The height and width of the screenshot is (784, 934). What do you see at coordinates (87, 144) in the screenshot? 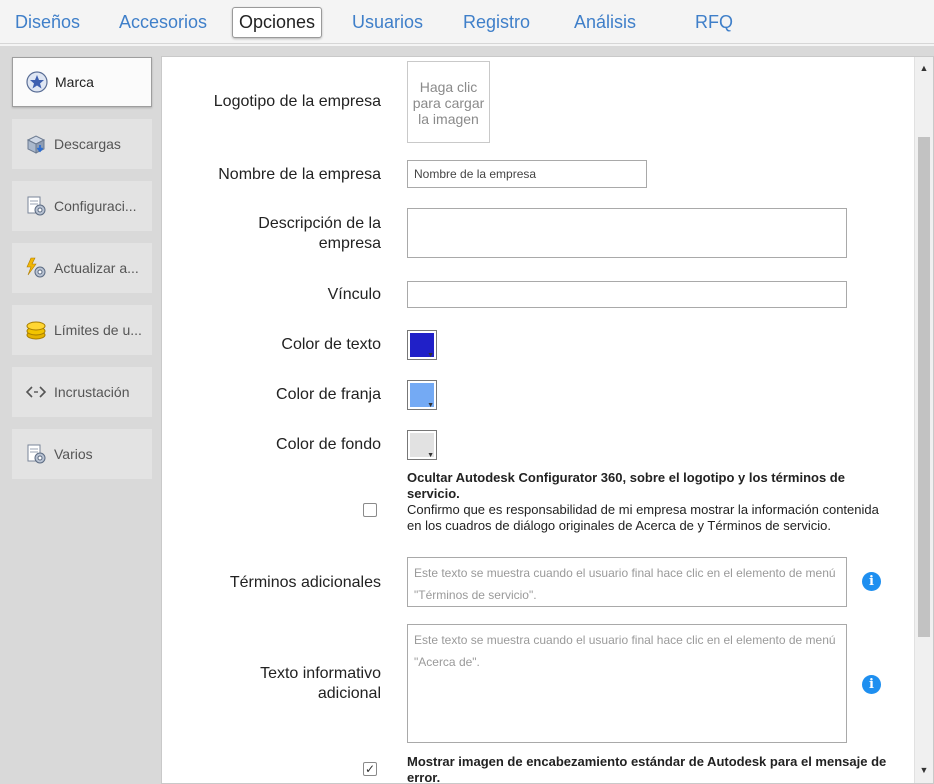
I see `sidebar-item-label: Descargas` at bounding box center [87, 144].